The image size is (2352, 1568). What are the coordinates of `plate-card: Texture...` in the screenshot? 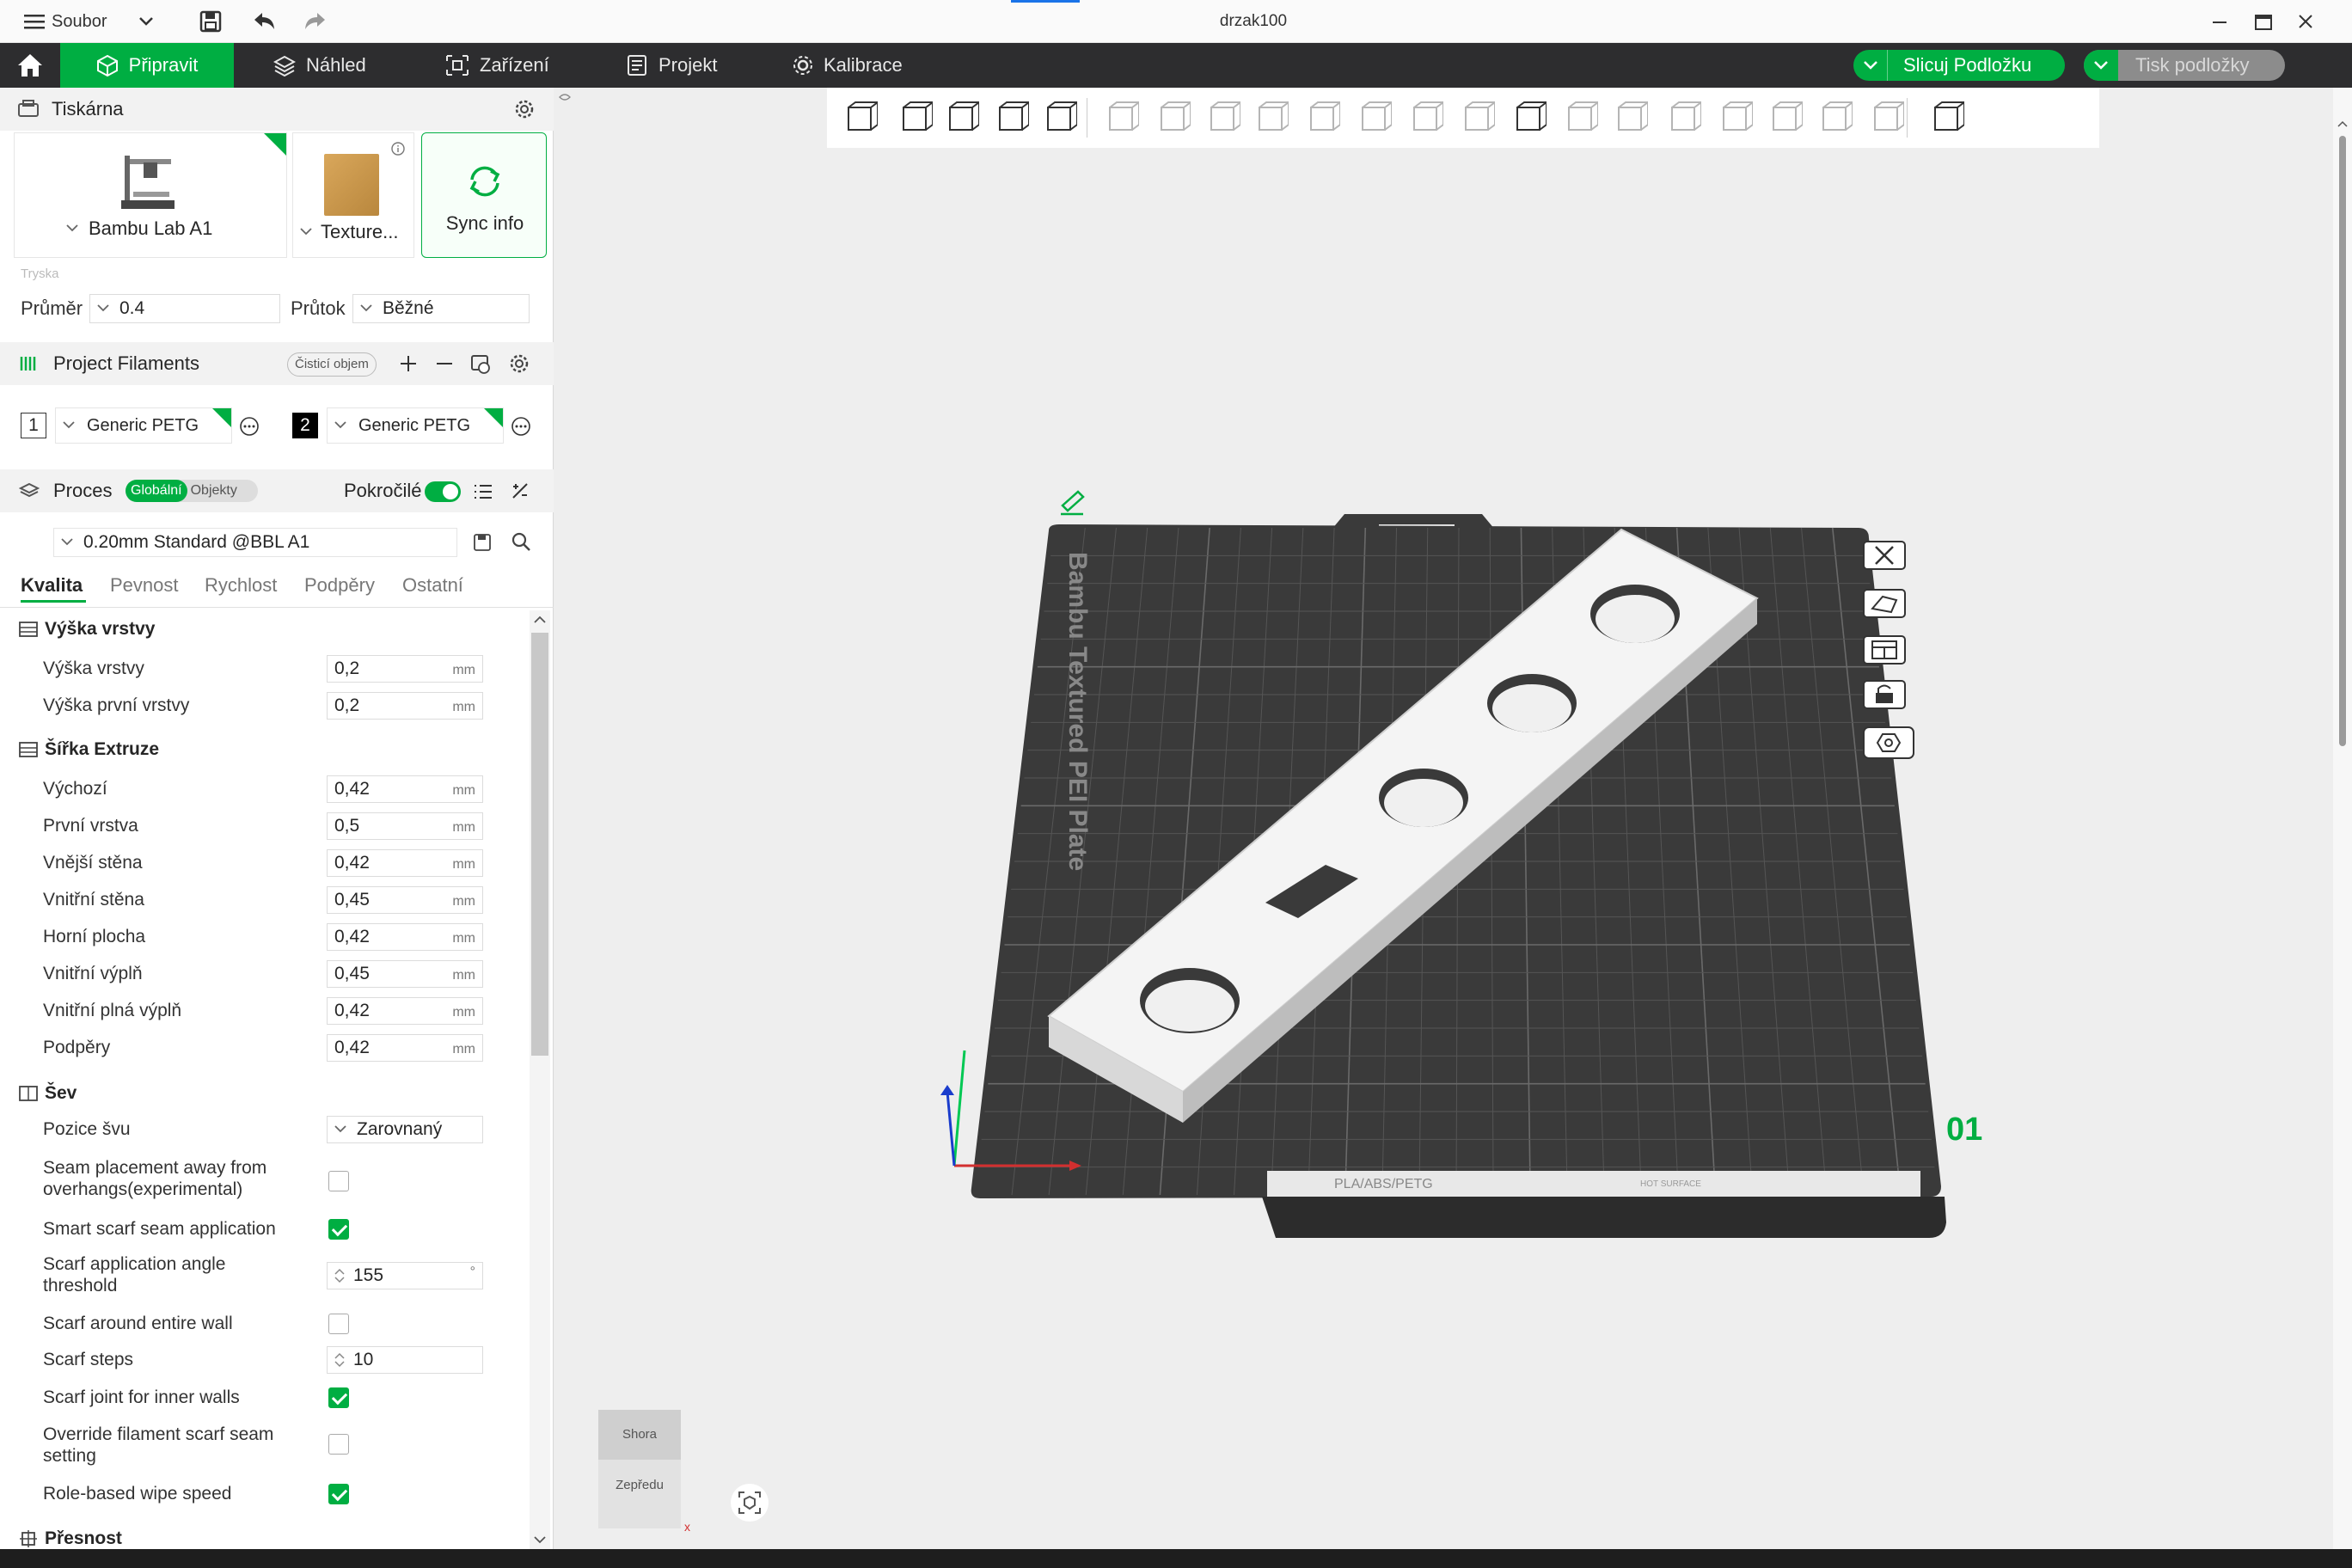 It's located at (353, 195).